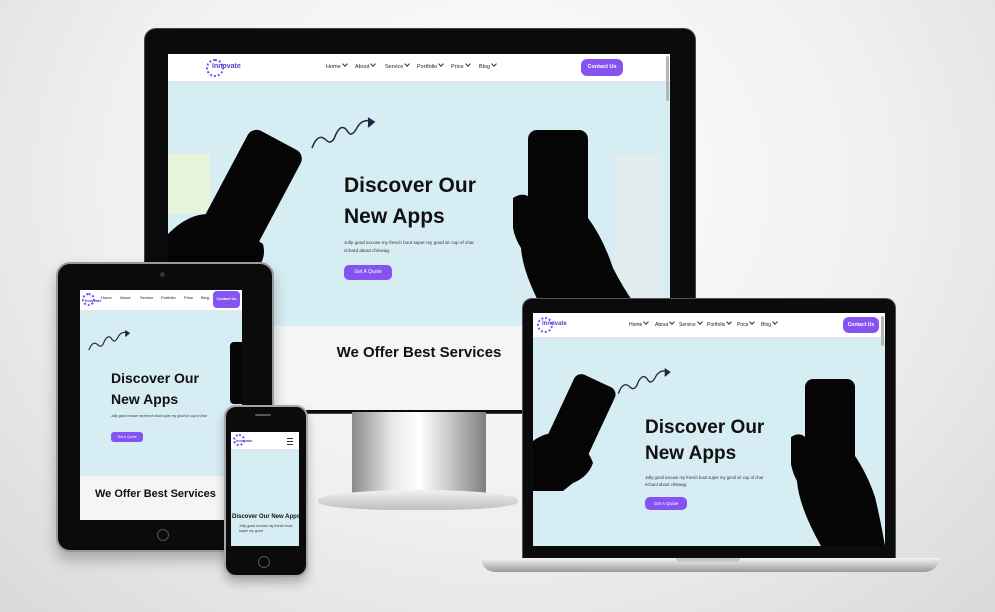 This screenshot has height=612, width=995. I want to click on monitor-base, so click(418, 500).